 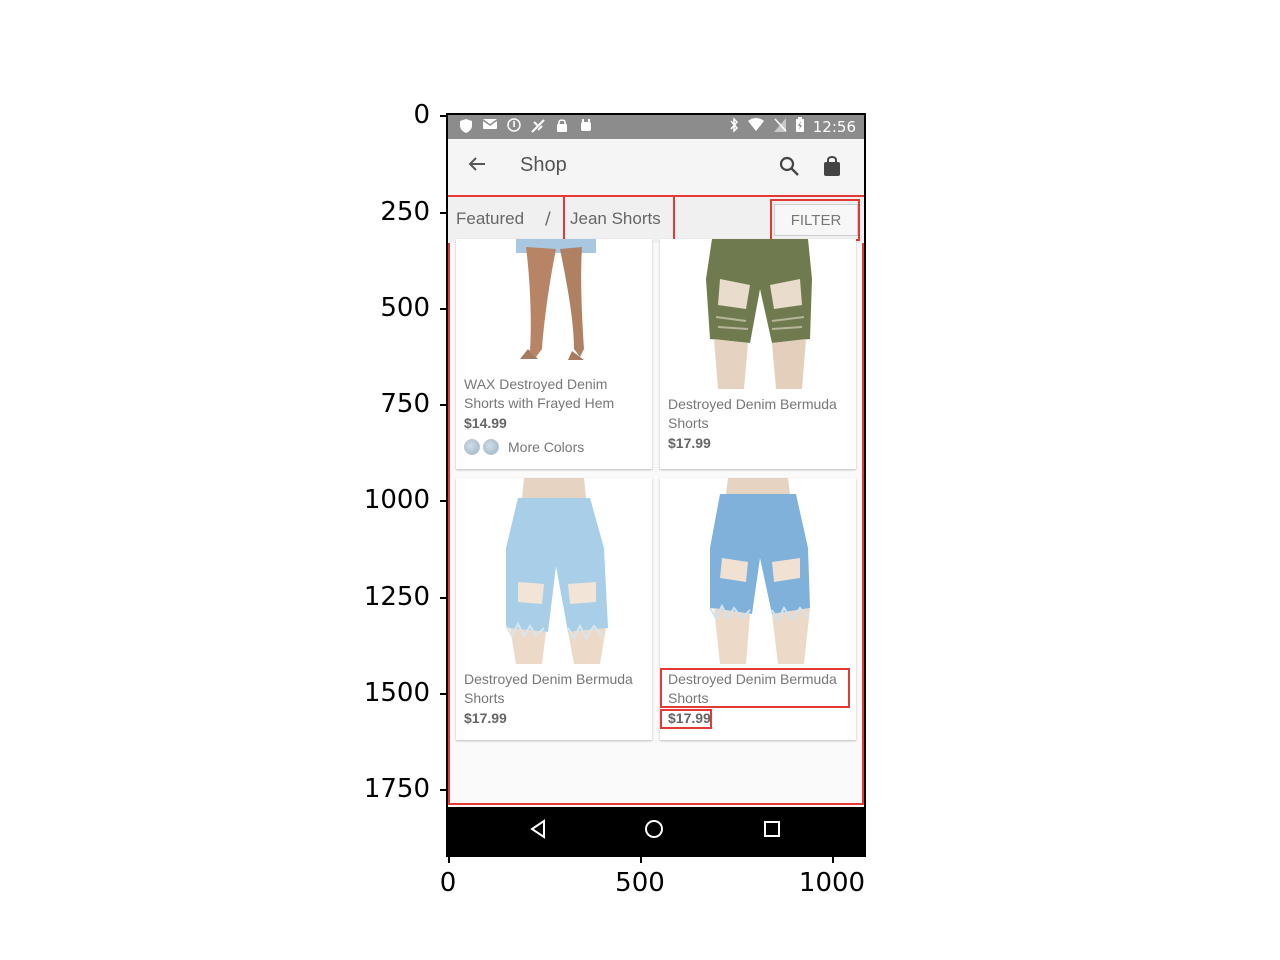 What do you see at coordinates (800, 127) in the screenshot?
I see `battery-charging-icon` at bounding box center [800, 127].